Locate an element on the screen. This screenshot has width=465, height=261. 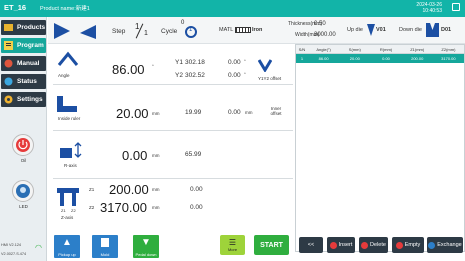
updie-value: V01 is located at coordinates (381, 30).